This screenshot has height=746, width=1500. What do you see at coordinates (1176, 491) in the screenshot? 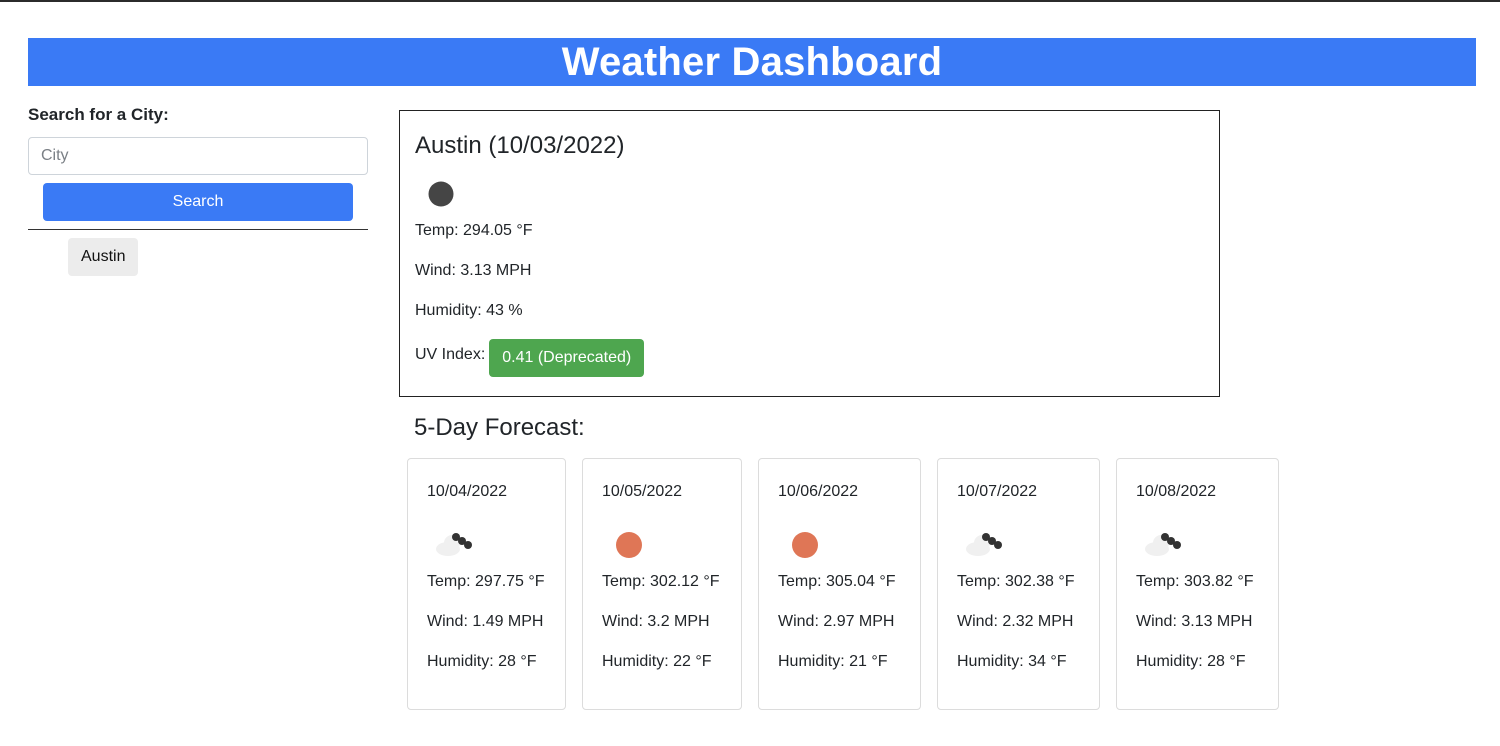
I see `forecast-date: 10/08/2022` at bounding box center [1176, 491].